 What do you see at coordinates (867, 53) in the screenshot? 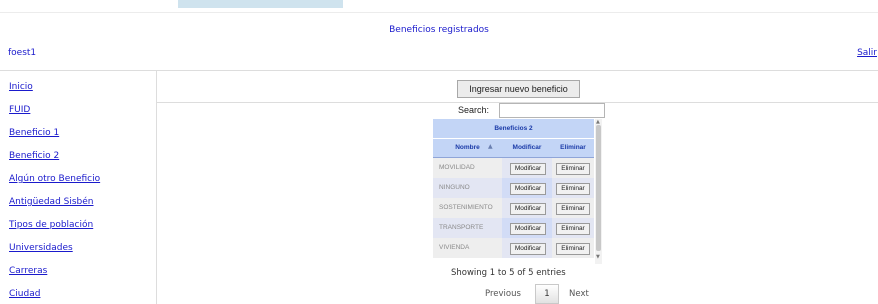
I see `logout-link: Salir` at bounding box center [867, 53].